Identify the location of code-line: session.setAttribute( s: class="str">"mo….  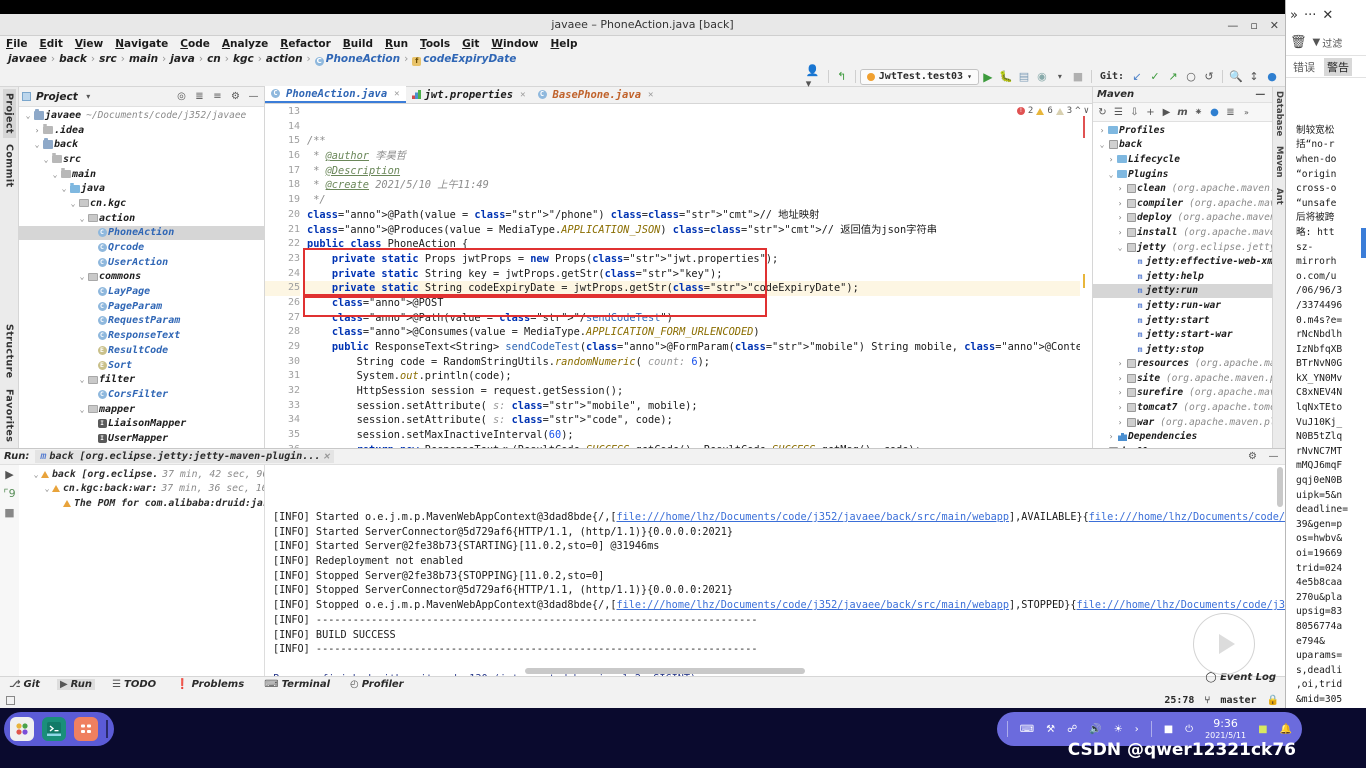
(691, 406).